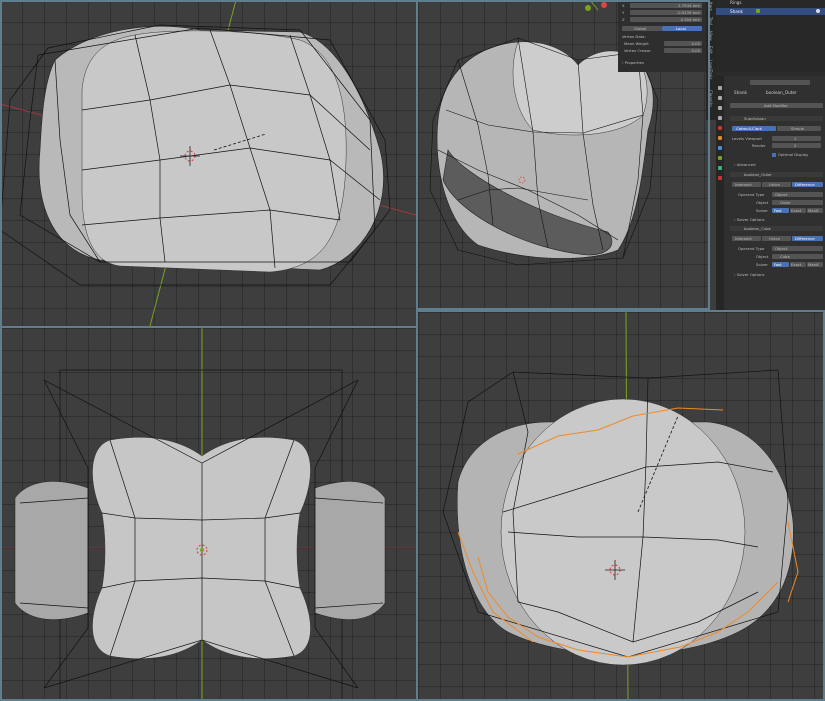 The width and height of the screenshot is (825, 701). Describe the element at coordinates (710, 69) in the screenshot. I see `tab-looptools: LoopTools` at that location.